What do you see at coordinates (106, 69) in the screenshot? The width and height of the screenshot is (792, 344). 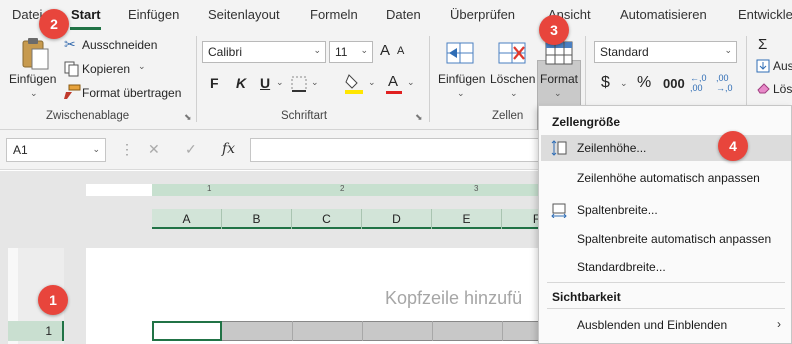 I see `copy-button: Kopieren` at bounding box center [106, 69].